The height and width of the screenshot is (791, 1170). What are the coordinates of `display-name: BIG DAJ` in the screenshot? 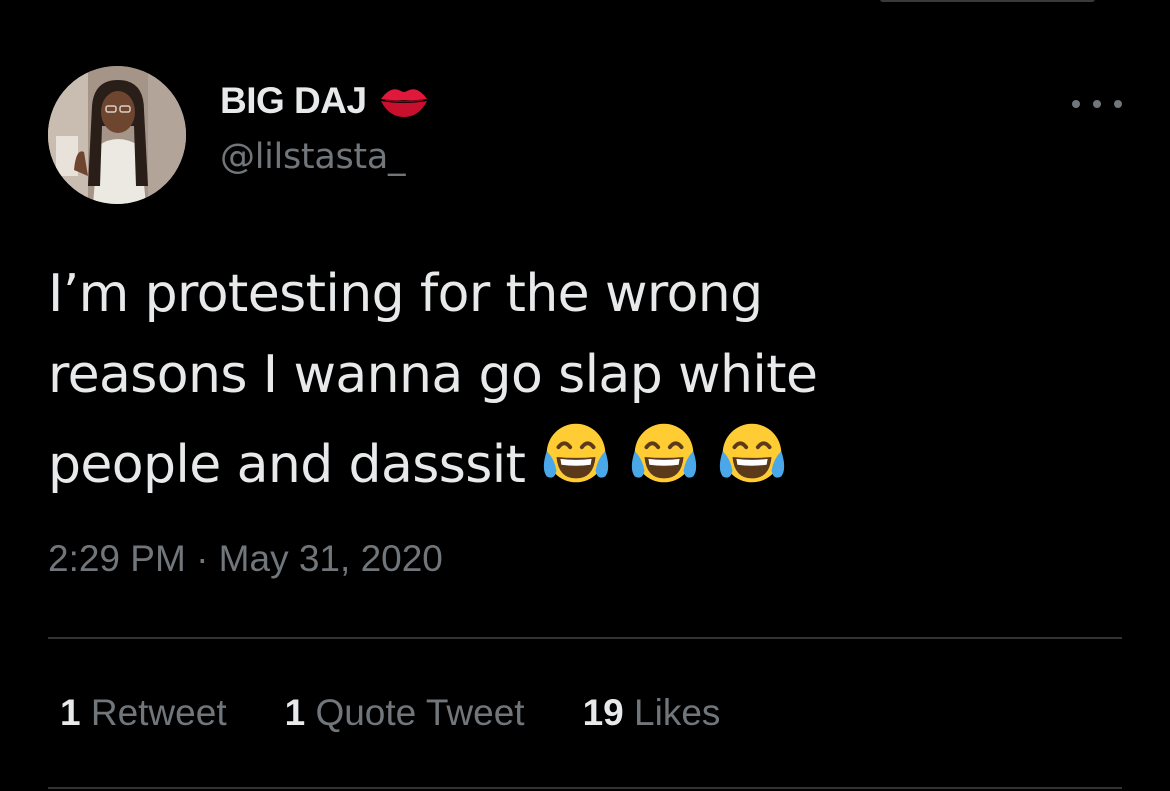 It's located at (324, 101).